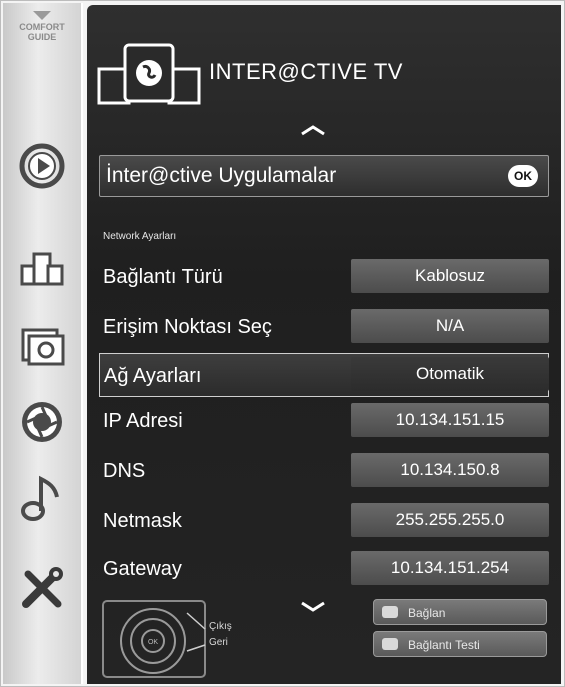 Image resolution: width=565 pixels, height=687 pixels. I want to click on sidebar-item-music, so click(42, 498).